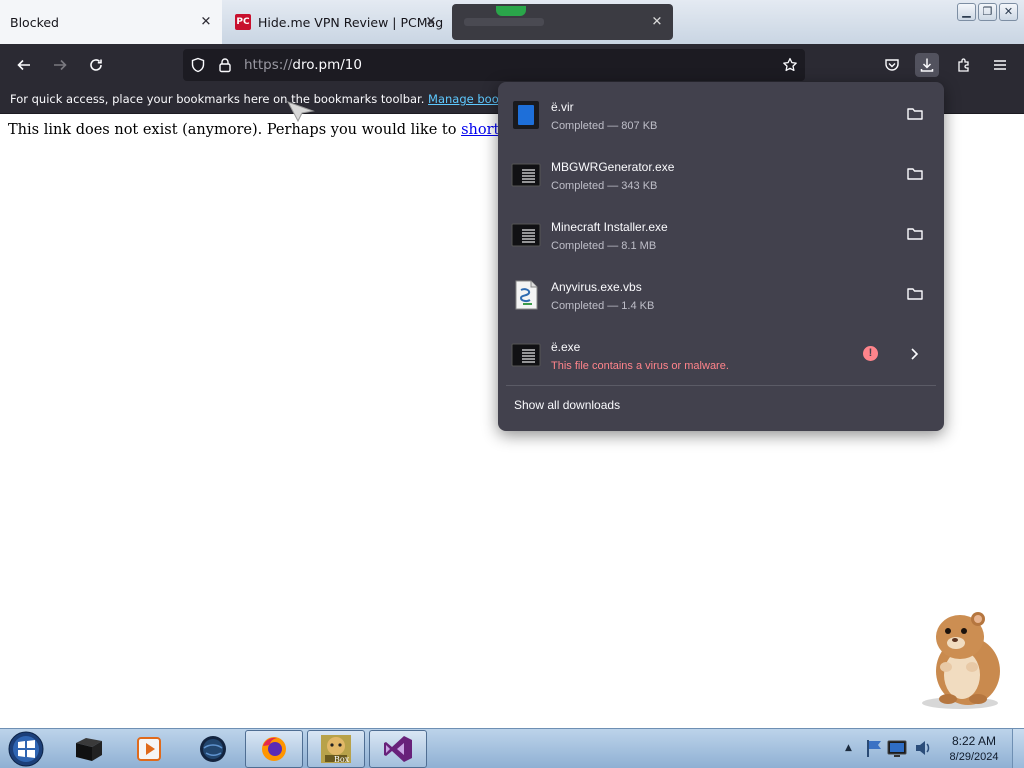 The width and height of the screenshot is (1024, 768). What do you see at coordinates (974, 757) in the screenshot?
I see `clock-date: 8/29/2024` at bounding box center [974, 757].